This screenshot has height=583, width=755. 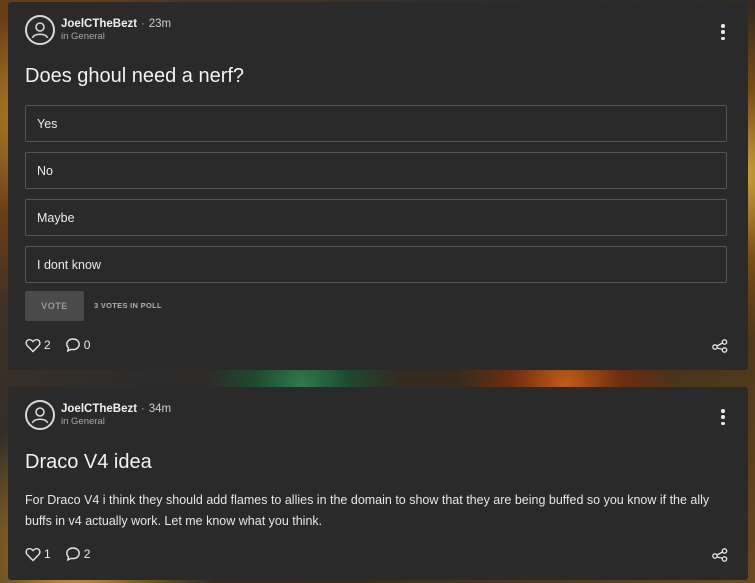 What do you see at coordinates (87, 345) in the screenshot?
I see `comment-count: 0` at bounding box center [87, 345].